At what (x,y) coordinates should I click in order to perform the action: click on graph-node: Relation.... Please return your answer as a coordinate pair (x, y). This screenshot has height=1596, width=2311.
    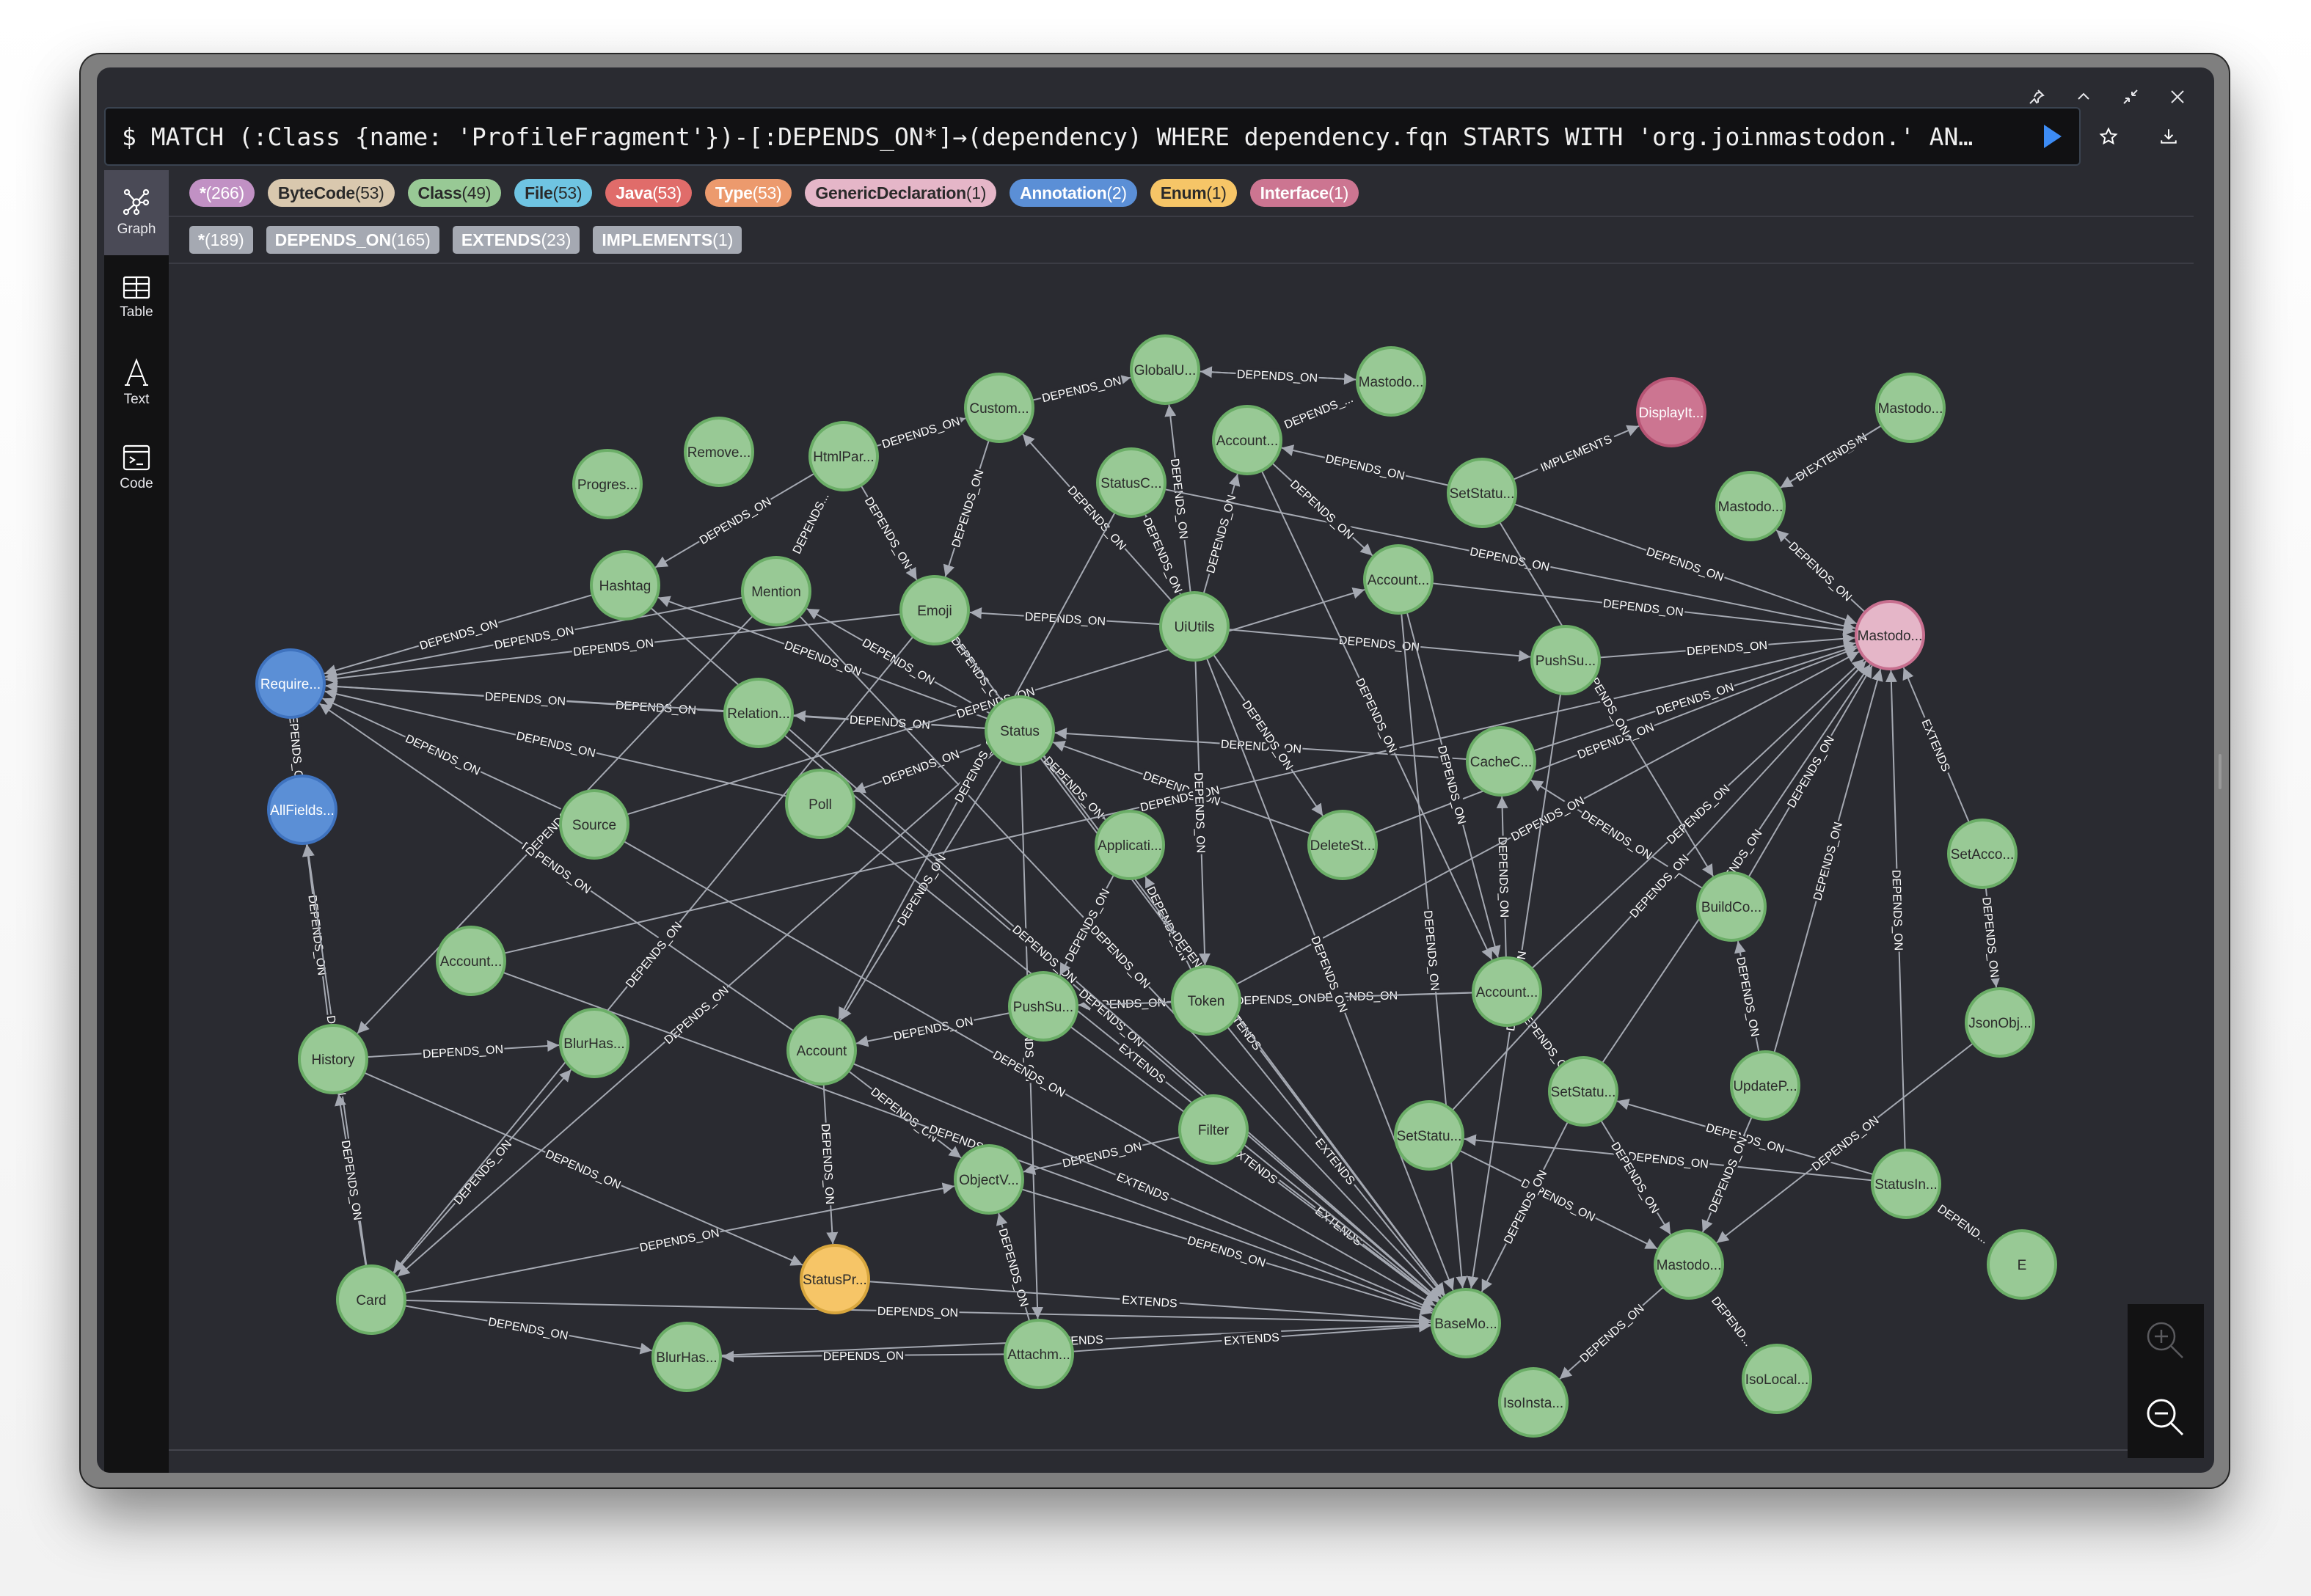
    Looking at the image, I should click on (758, 713).